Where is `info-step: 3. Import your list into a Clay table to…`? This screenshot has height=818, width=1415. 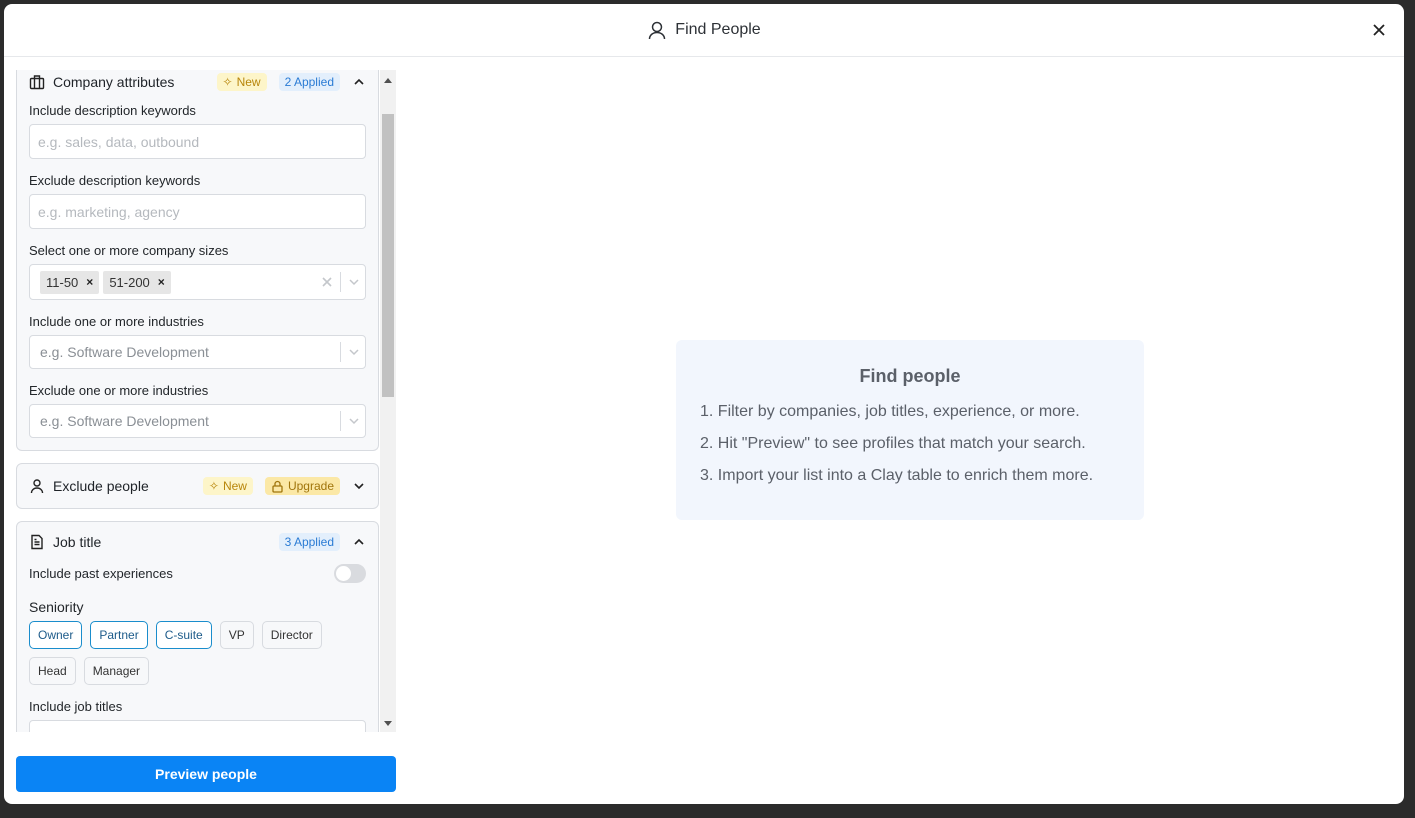
info-step: 3. Import your list into a Clay table to… is located at coordinates (897, 475).